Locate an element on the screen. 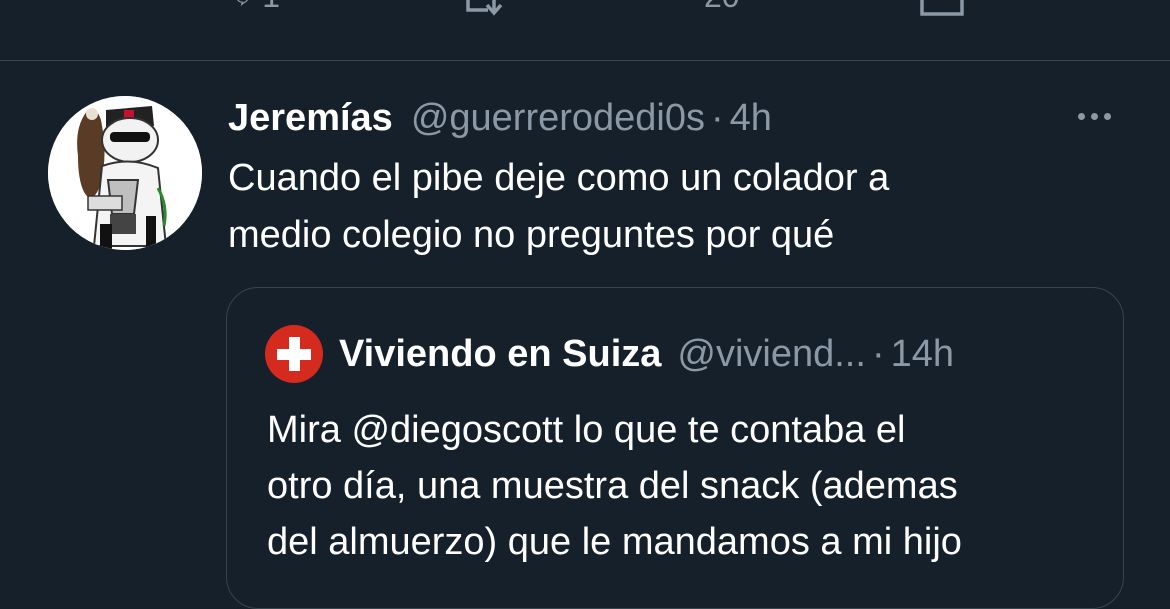  quoted-text-line: otro día, una muestra del snack (ademas is located at coordinates (612, 486).